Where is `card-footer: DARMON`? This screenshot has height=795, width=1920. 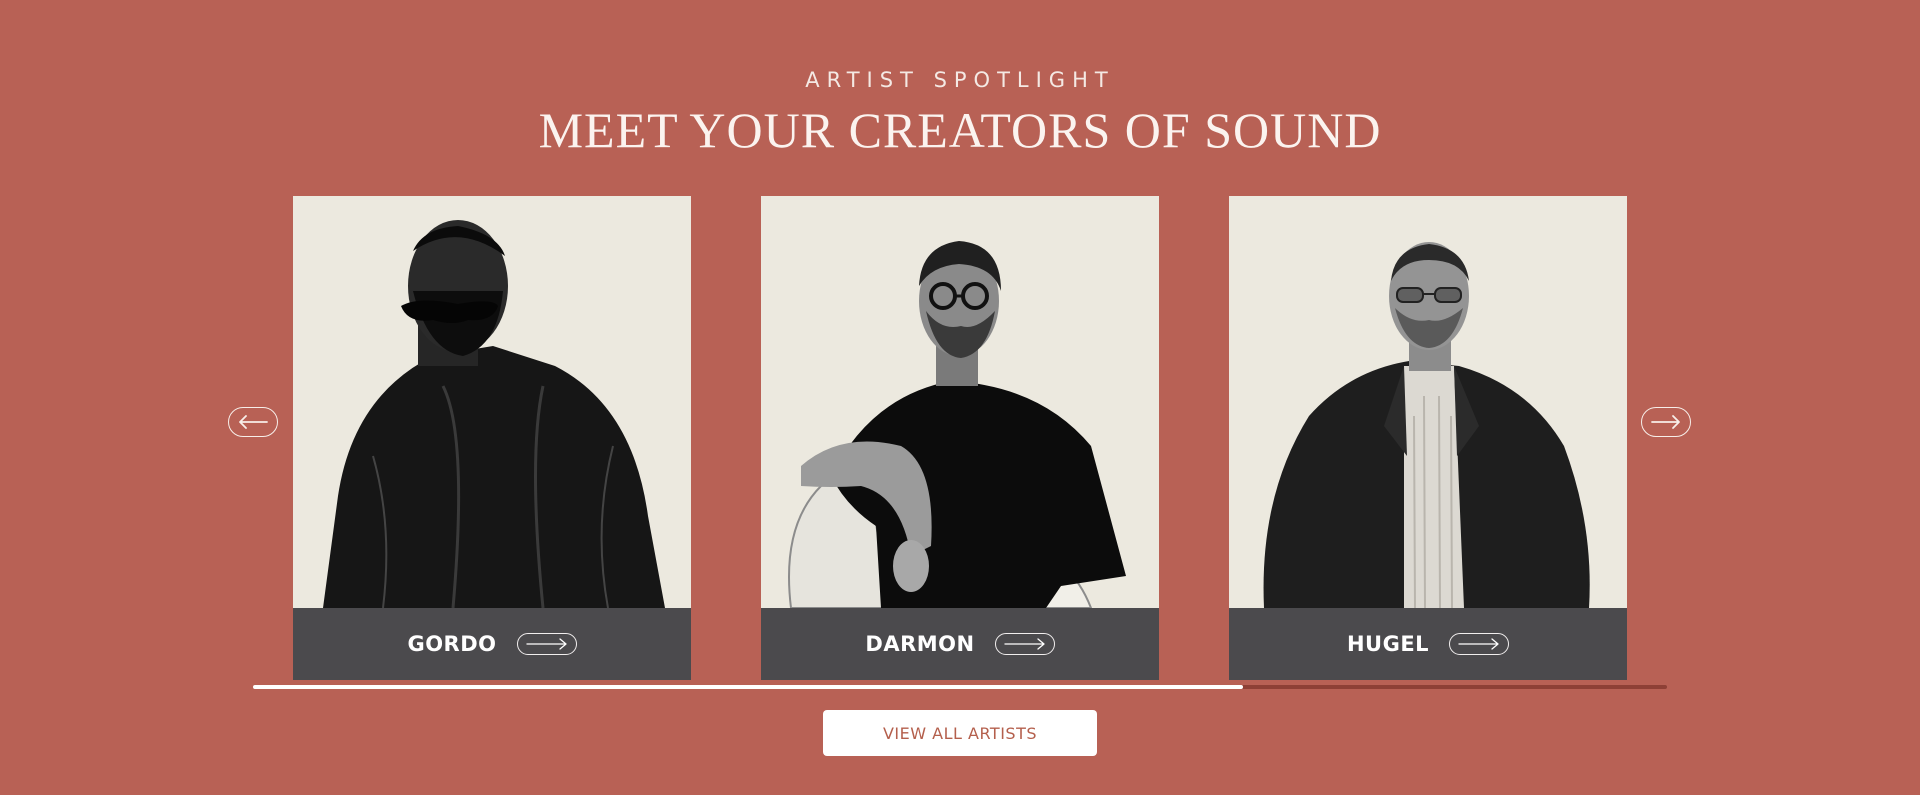
card-footer: DARMON is located at coordinates (960, 644).